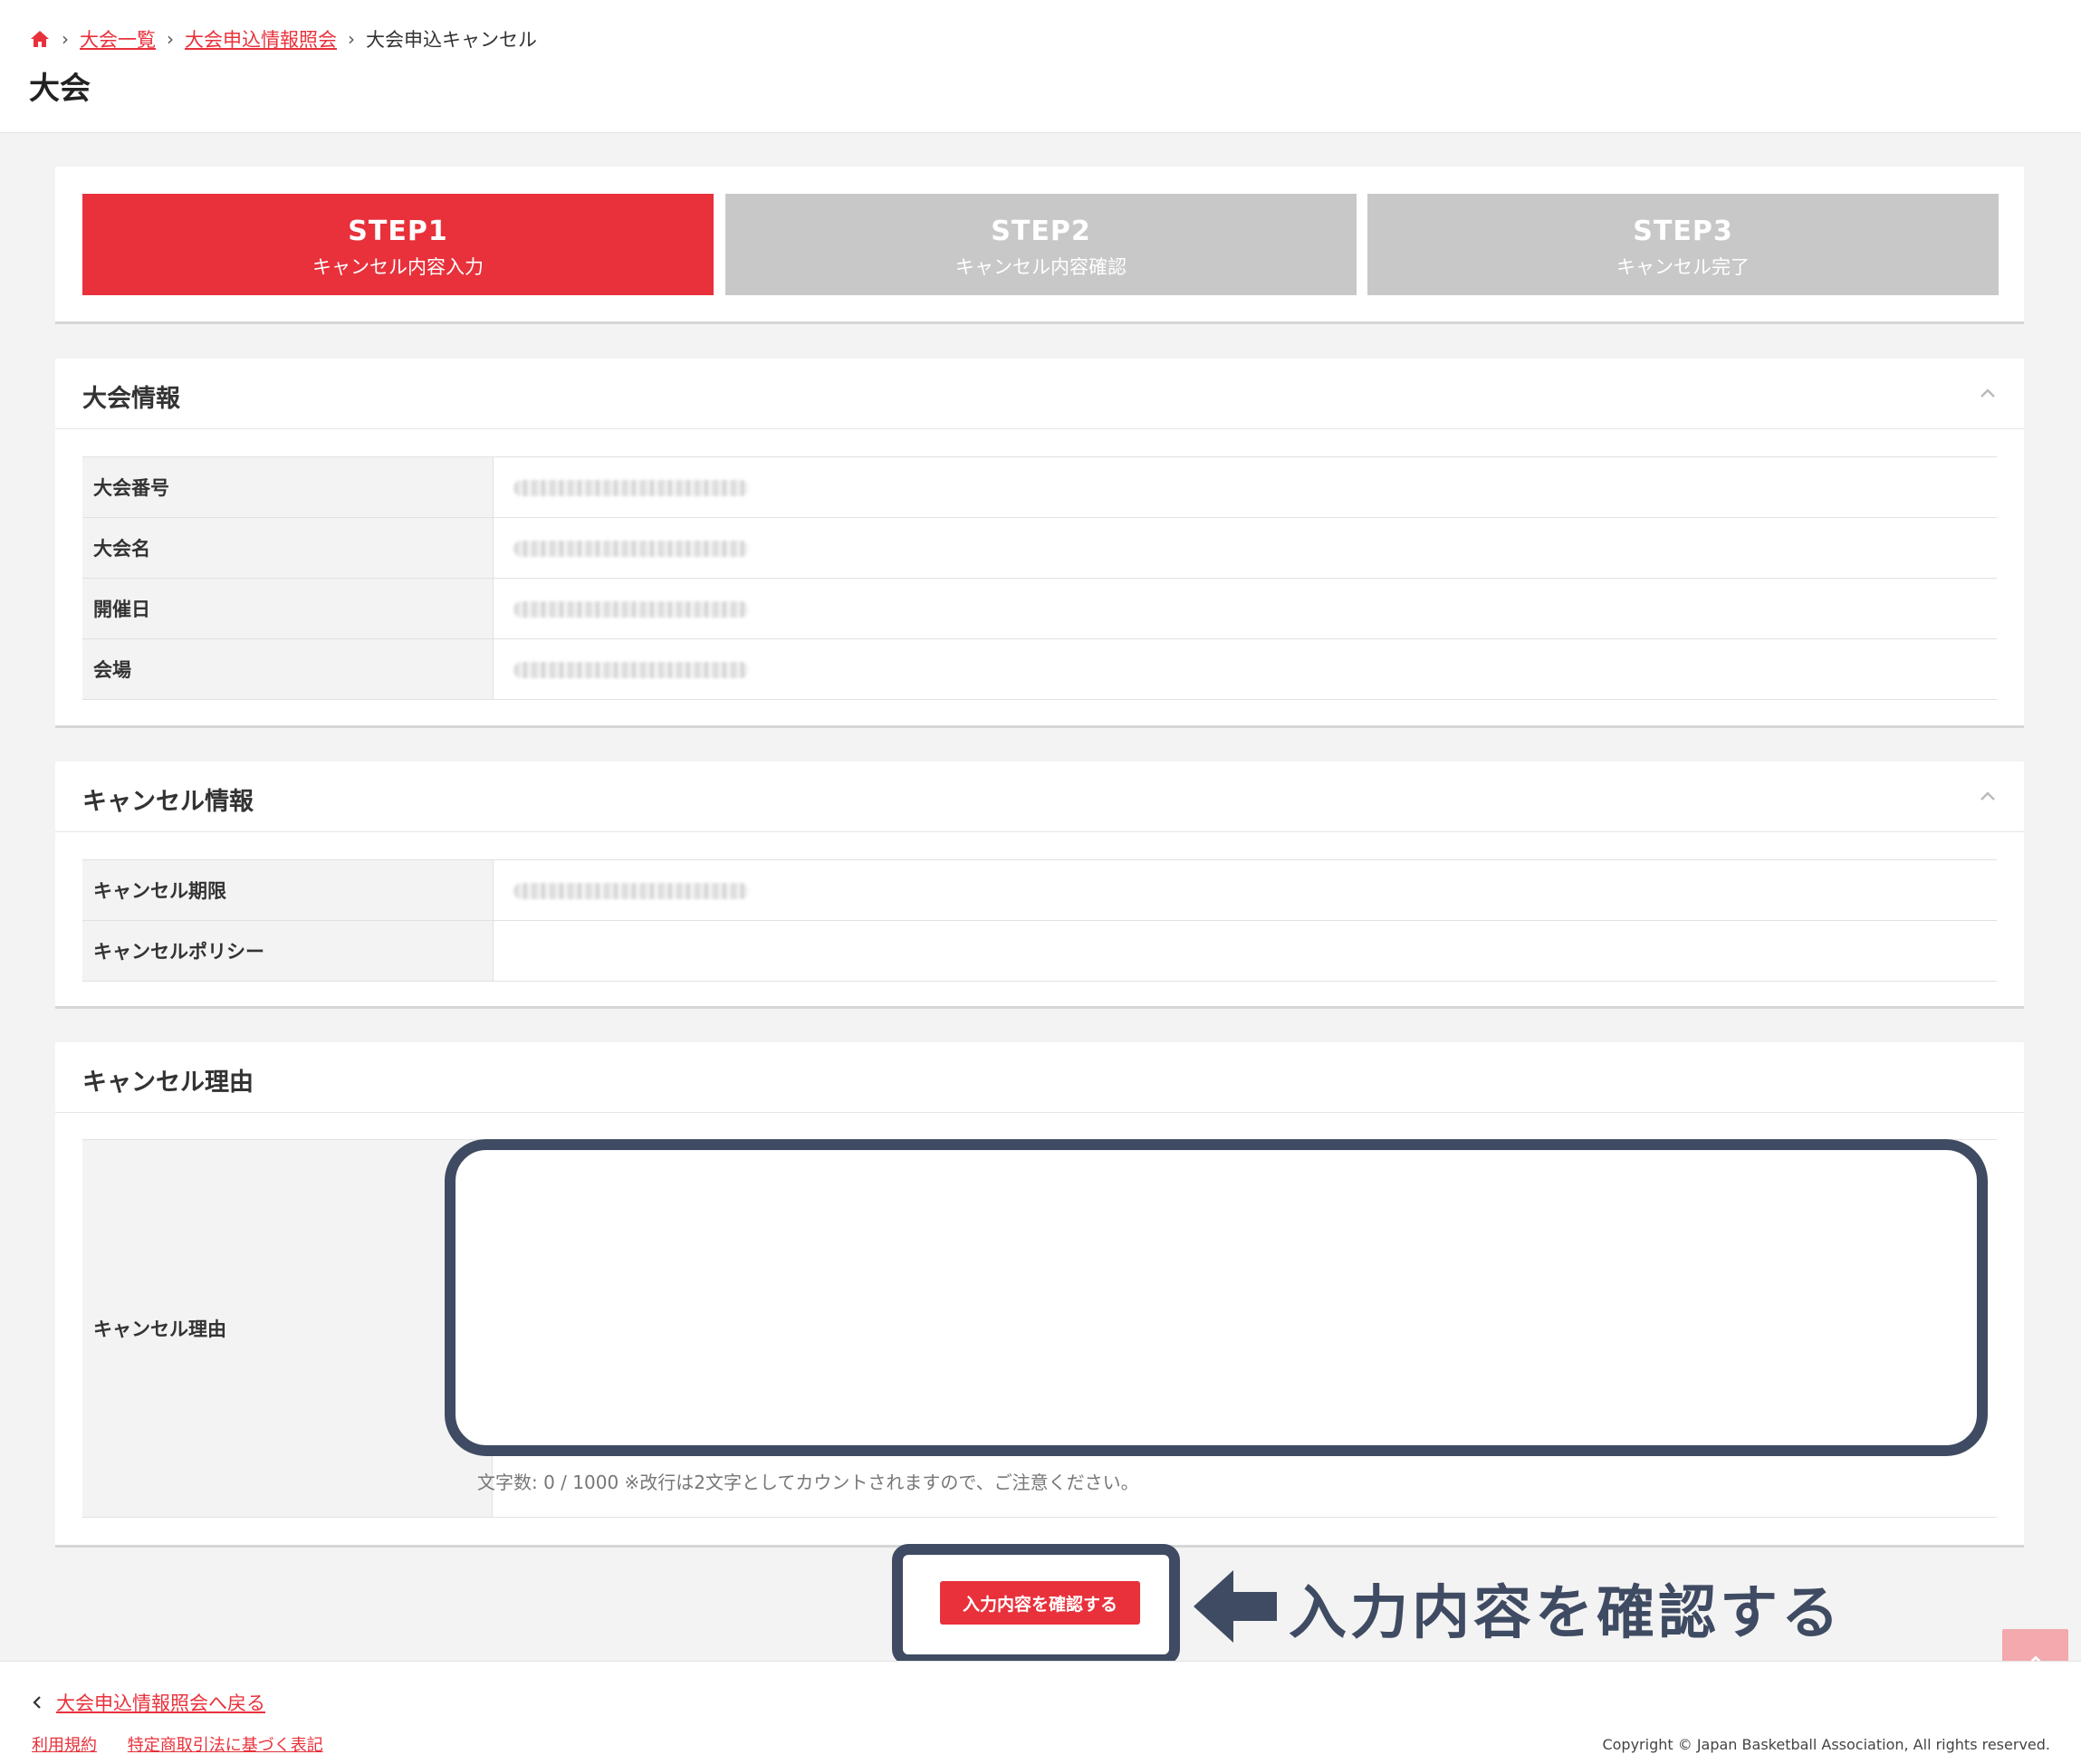 Image resolution: width=2081 pixels, height=1764 pixels. Describe the element at coordinates (1235, 1607) in the screenshot. I see `arrow-left-icon` at that location.